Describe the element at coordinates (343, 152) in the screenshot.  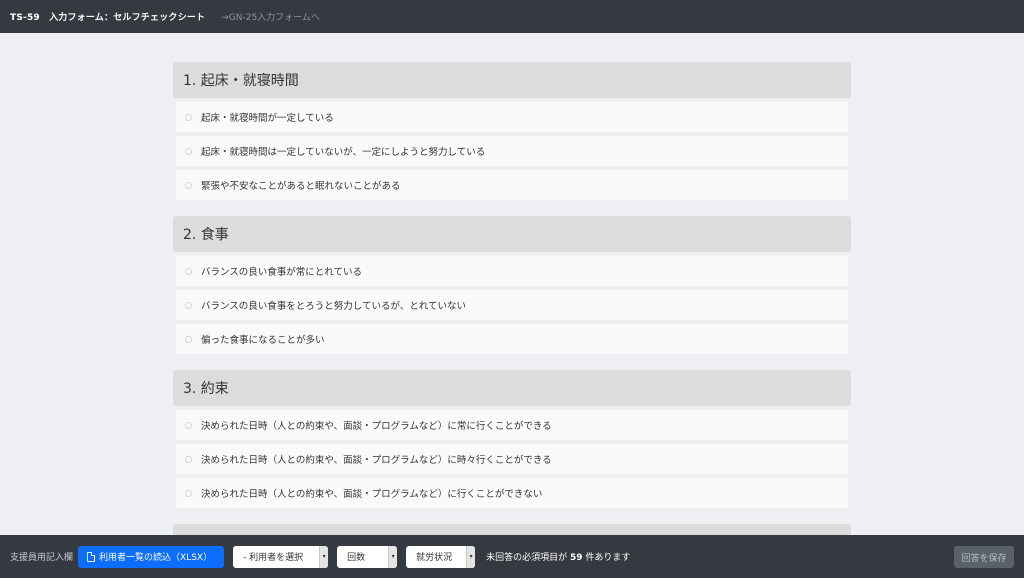
I see `option-label: 起床・就寝時間は一定していないが、一定にしようと努力している` at that location.